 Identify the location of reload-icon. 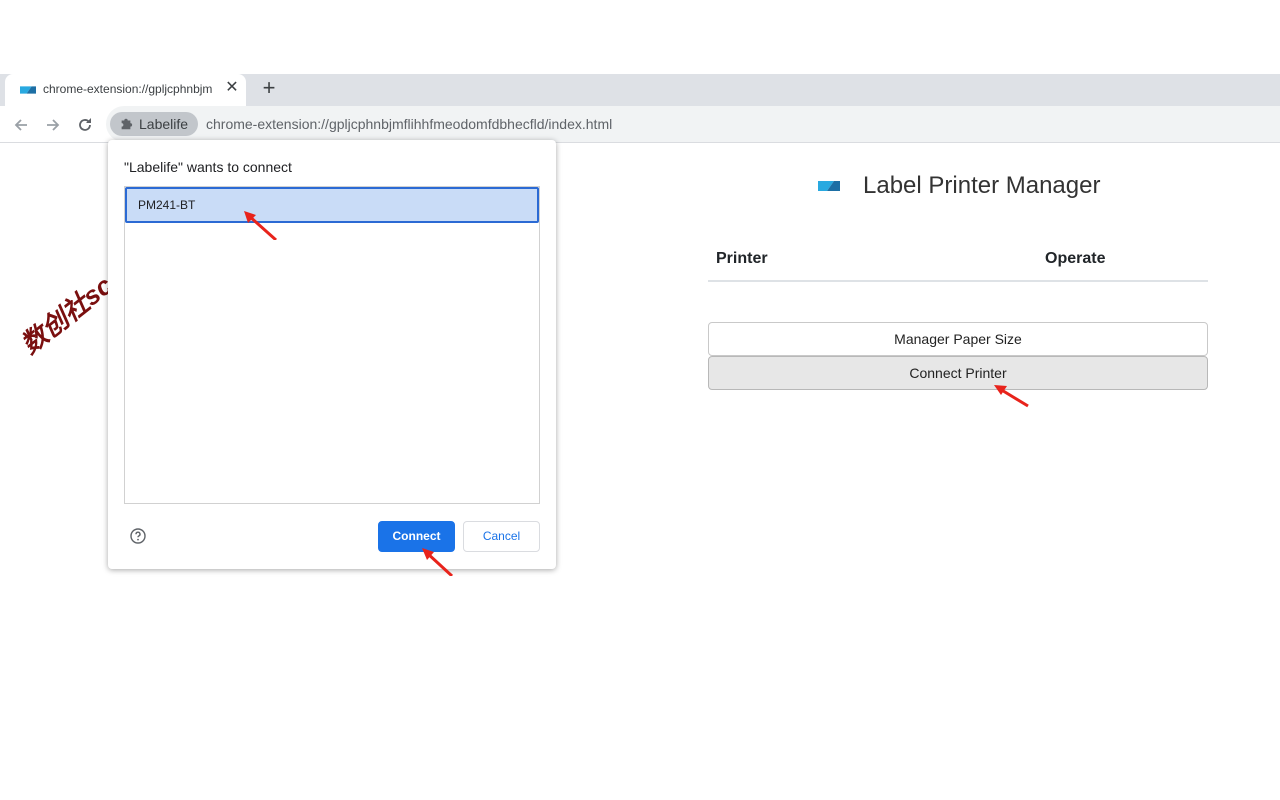
(85, 125).